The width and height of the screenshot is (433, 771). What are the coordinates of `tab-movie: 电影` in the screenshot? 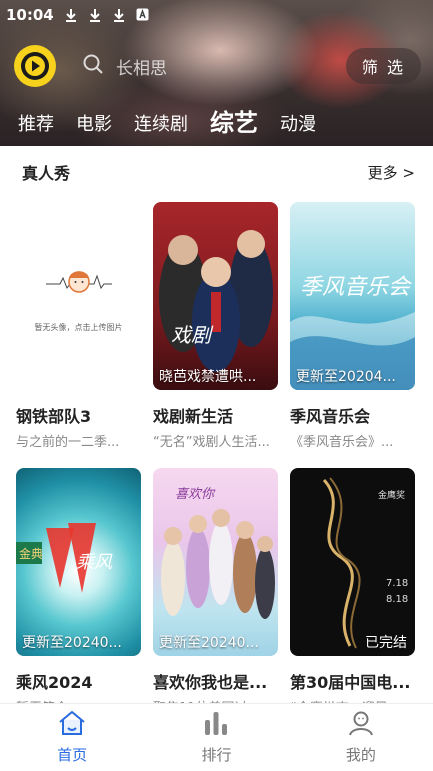 It's located at (94, 125).